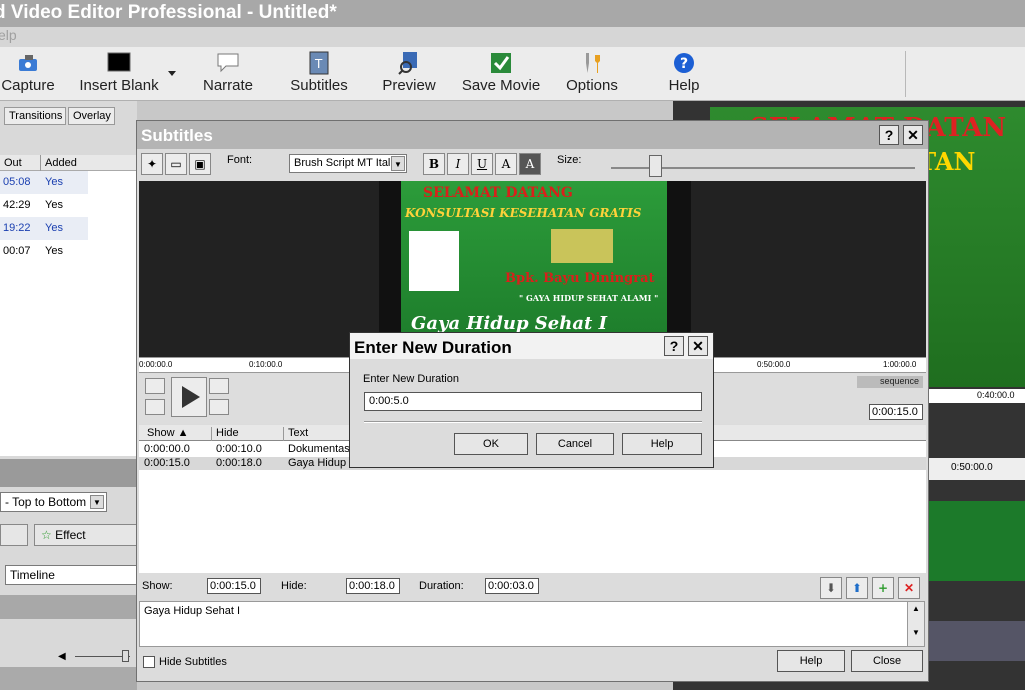 The image size is (1025, 690). What do you see at coordinates (176, 164) in the screenshot?
I see `open-folder-icon: ▭` at bounding box center [176, 164].